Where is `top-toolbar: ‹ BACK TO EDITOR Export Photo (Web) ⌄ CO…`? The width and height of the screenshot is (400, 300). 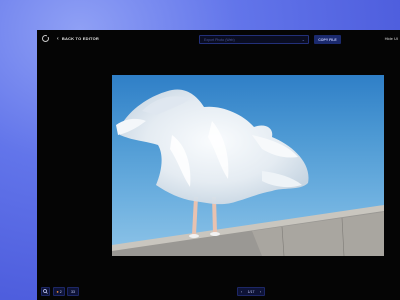 top-toolbar: ‹ BACK TO EDITOR Export Photo (Web) ⌄ CO… is located at coordinates (218, 39).